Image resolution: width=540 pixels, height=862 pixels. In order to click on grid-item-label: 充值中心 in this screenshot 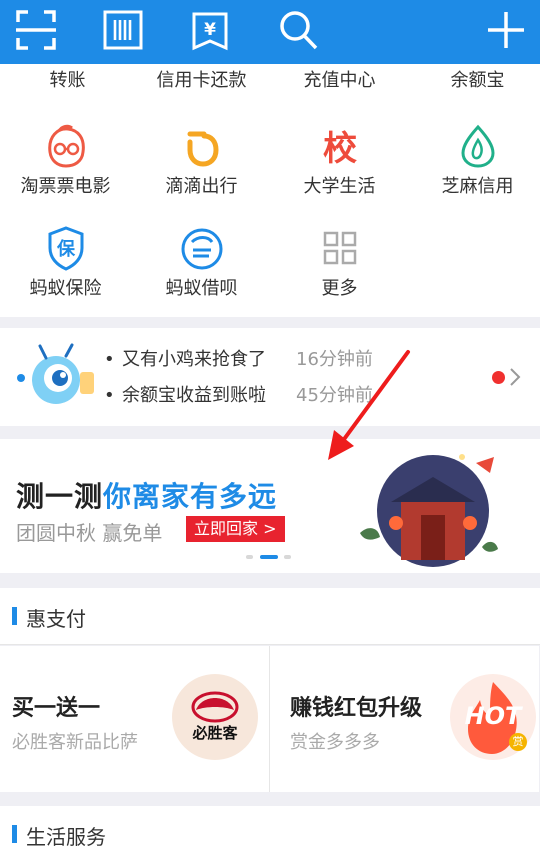, I will do `click(339, 80)`.